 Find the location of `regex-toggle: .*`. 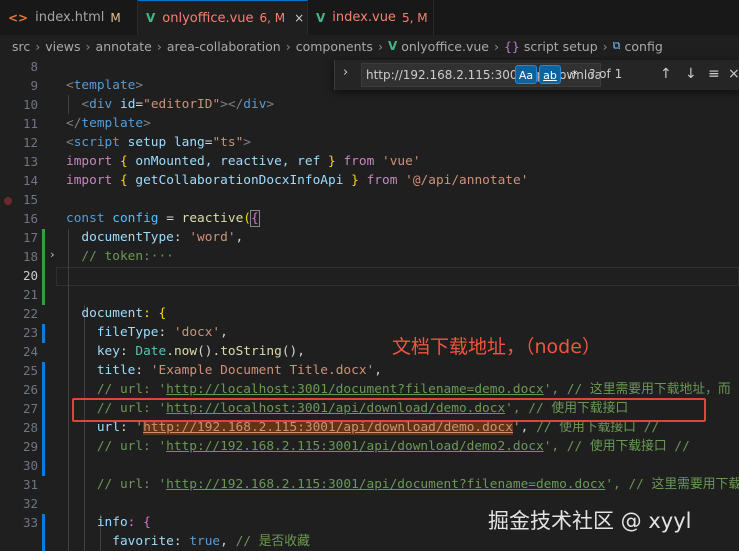

regex-toggle: .* is located at coordinates (573, 74).